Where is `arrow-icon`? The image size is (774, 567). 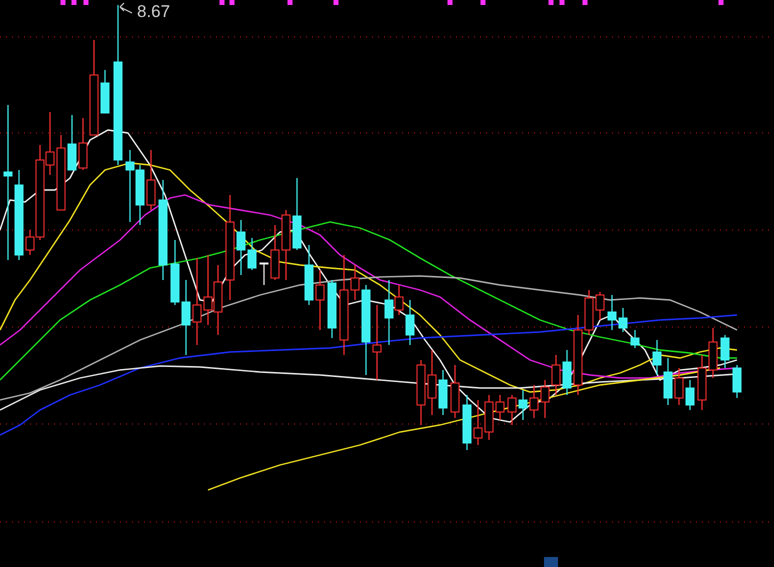
arrow-icon is located at coordinates (126, 8).